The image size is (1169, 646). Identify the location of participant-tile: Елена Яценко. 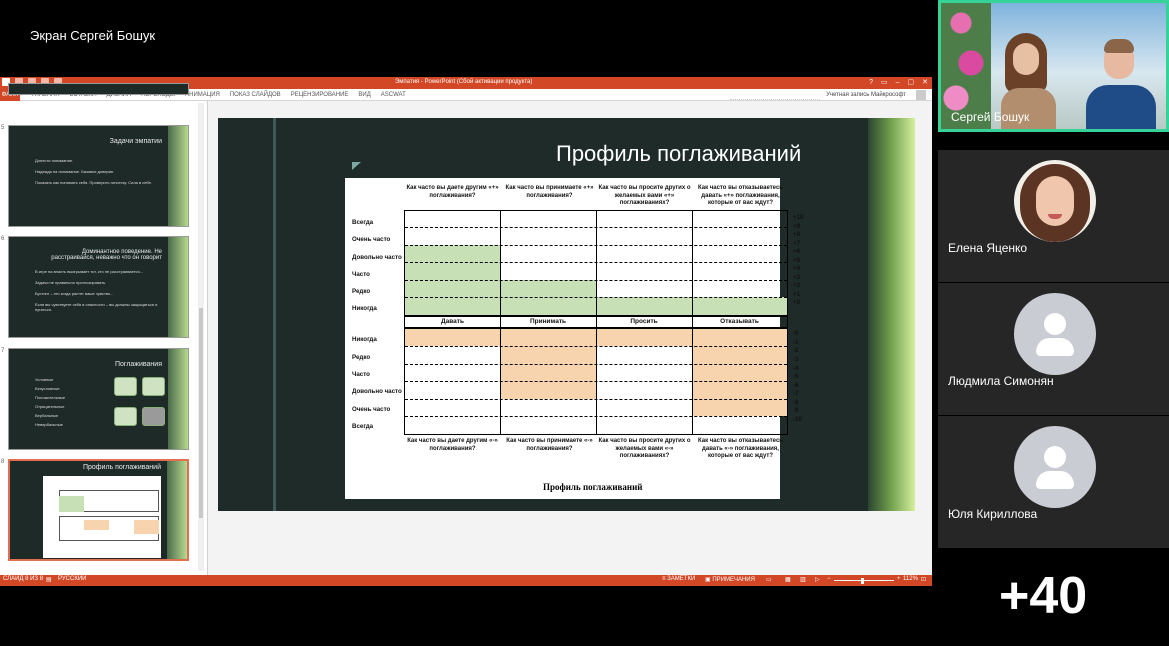
(1053, 216).